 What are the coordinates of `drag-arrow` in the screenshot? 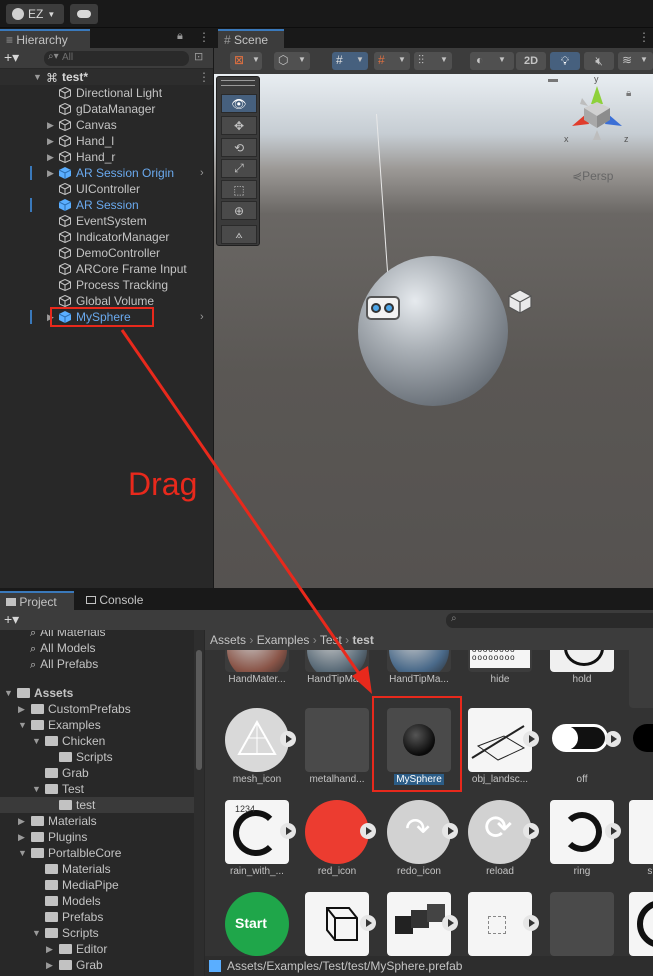 It's located at (246, 511).